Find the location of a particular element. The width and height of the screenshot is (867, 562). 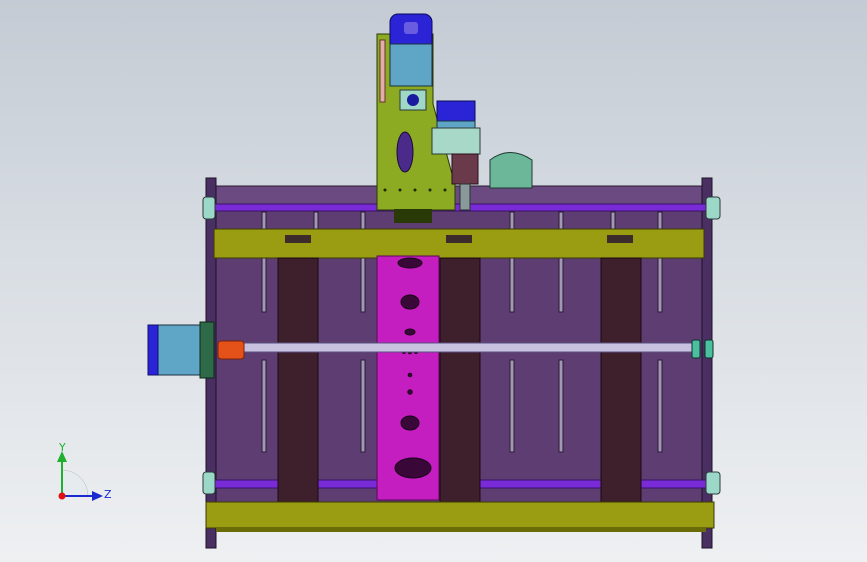

base-beam is located at coordinates (460, 515).